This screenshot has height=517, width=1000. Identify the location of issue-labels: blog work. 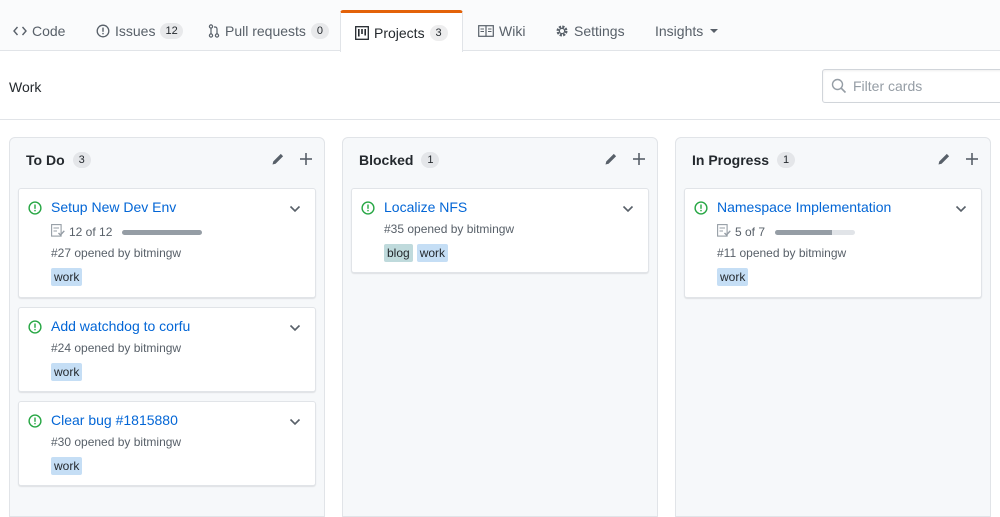
(416, 253).